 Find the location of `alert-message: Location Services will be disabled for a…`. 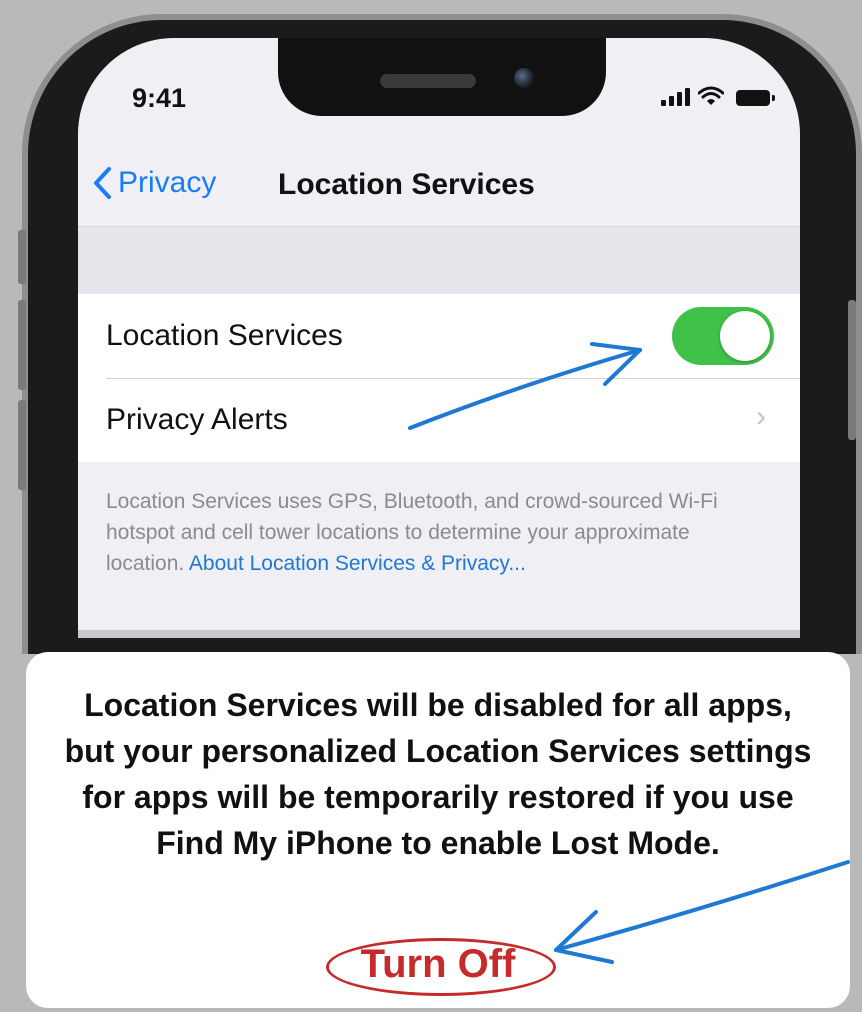

alert-message: Location Services will be disabled for a… is located at coordinates (438, 774).